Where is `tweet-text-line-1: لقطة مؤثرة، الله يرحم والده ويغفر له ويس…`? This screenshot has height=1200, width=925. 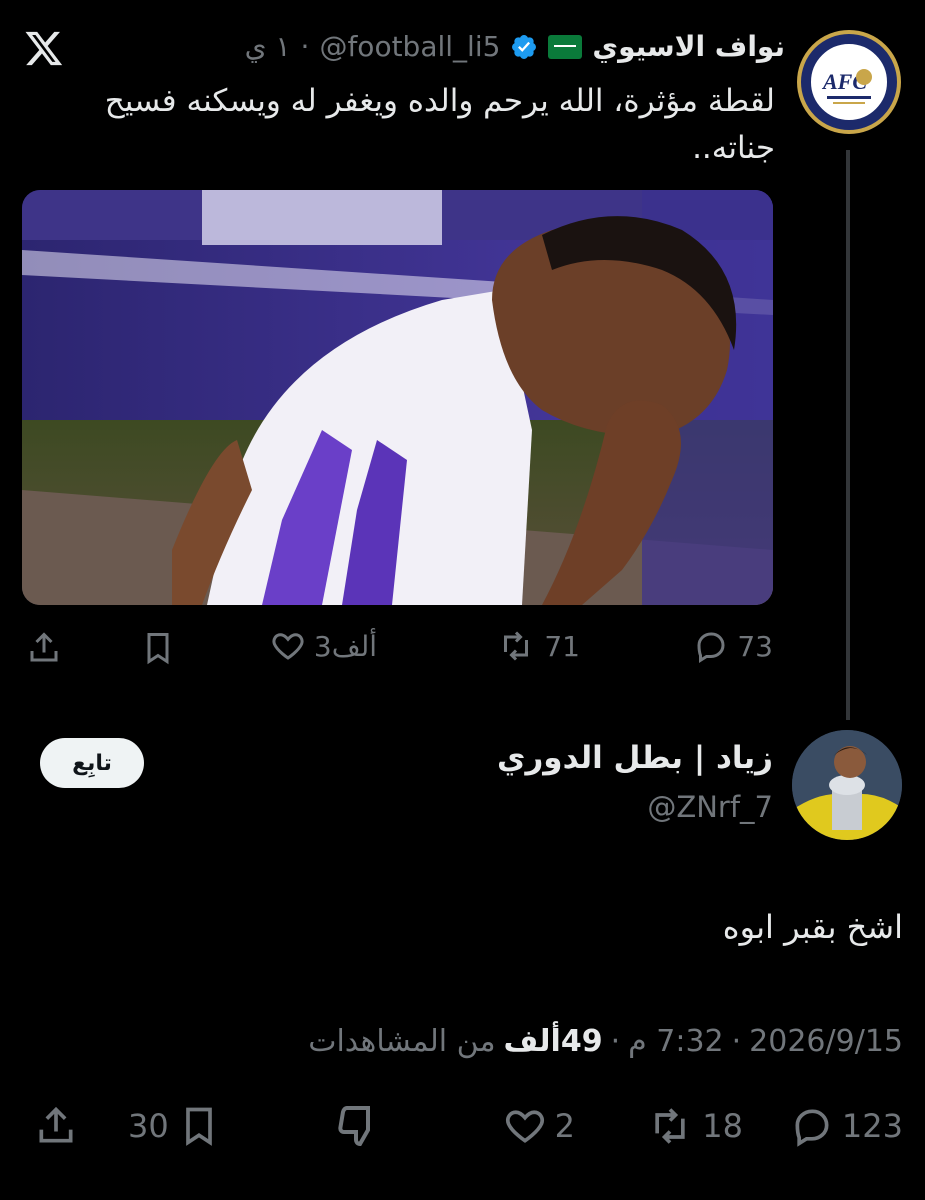
tweet-text-line-1: لقطة مؤثرة، الله يرحم والده ويغفر له ويس… is located at coordinates (439, 101).